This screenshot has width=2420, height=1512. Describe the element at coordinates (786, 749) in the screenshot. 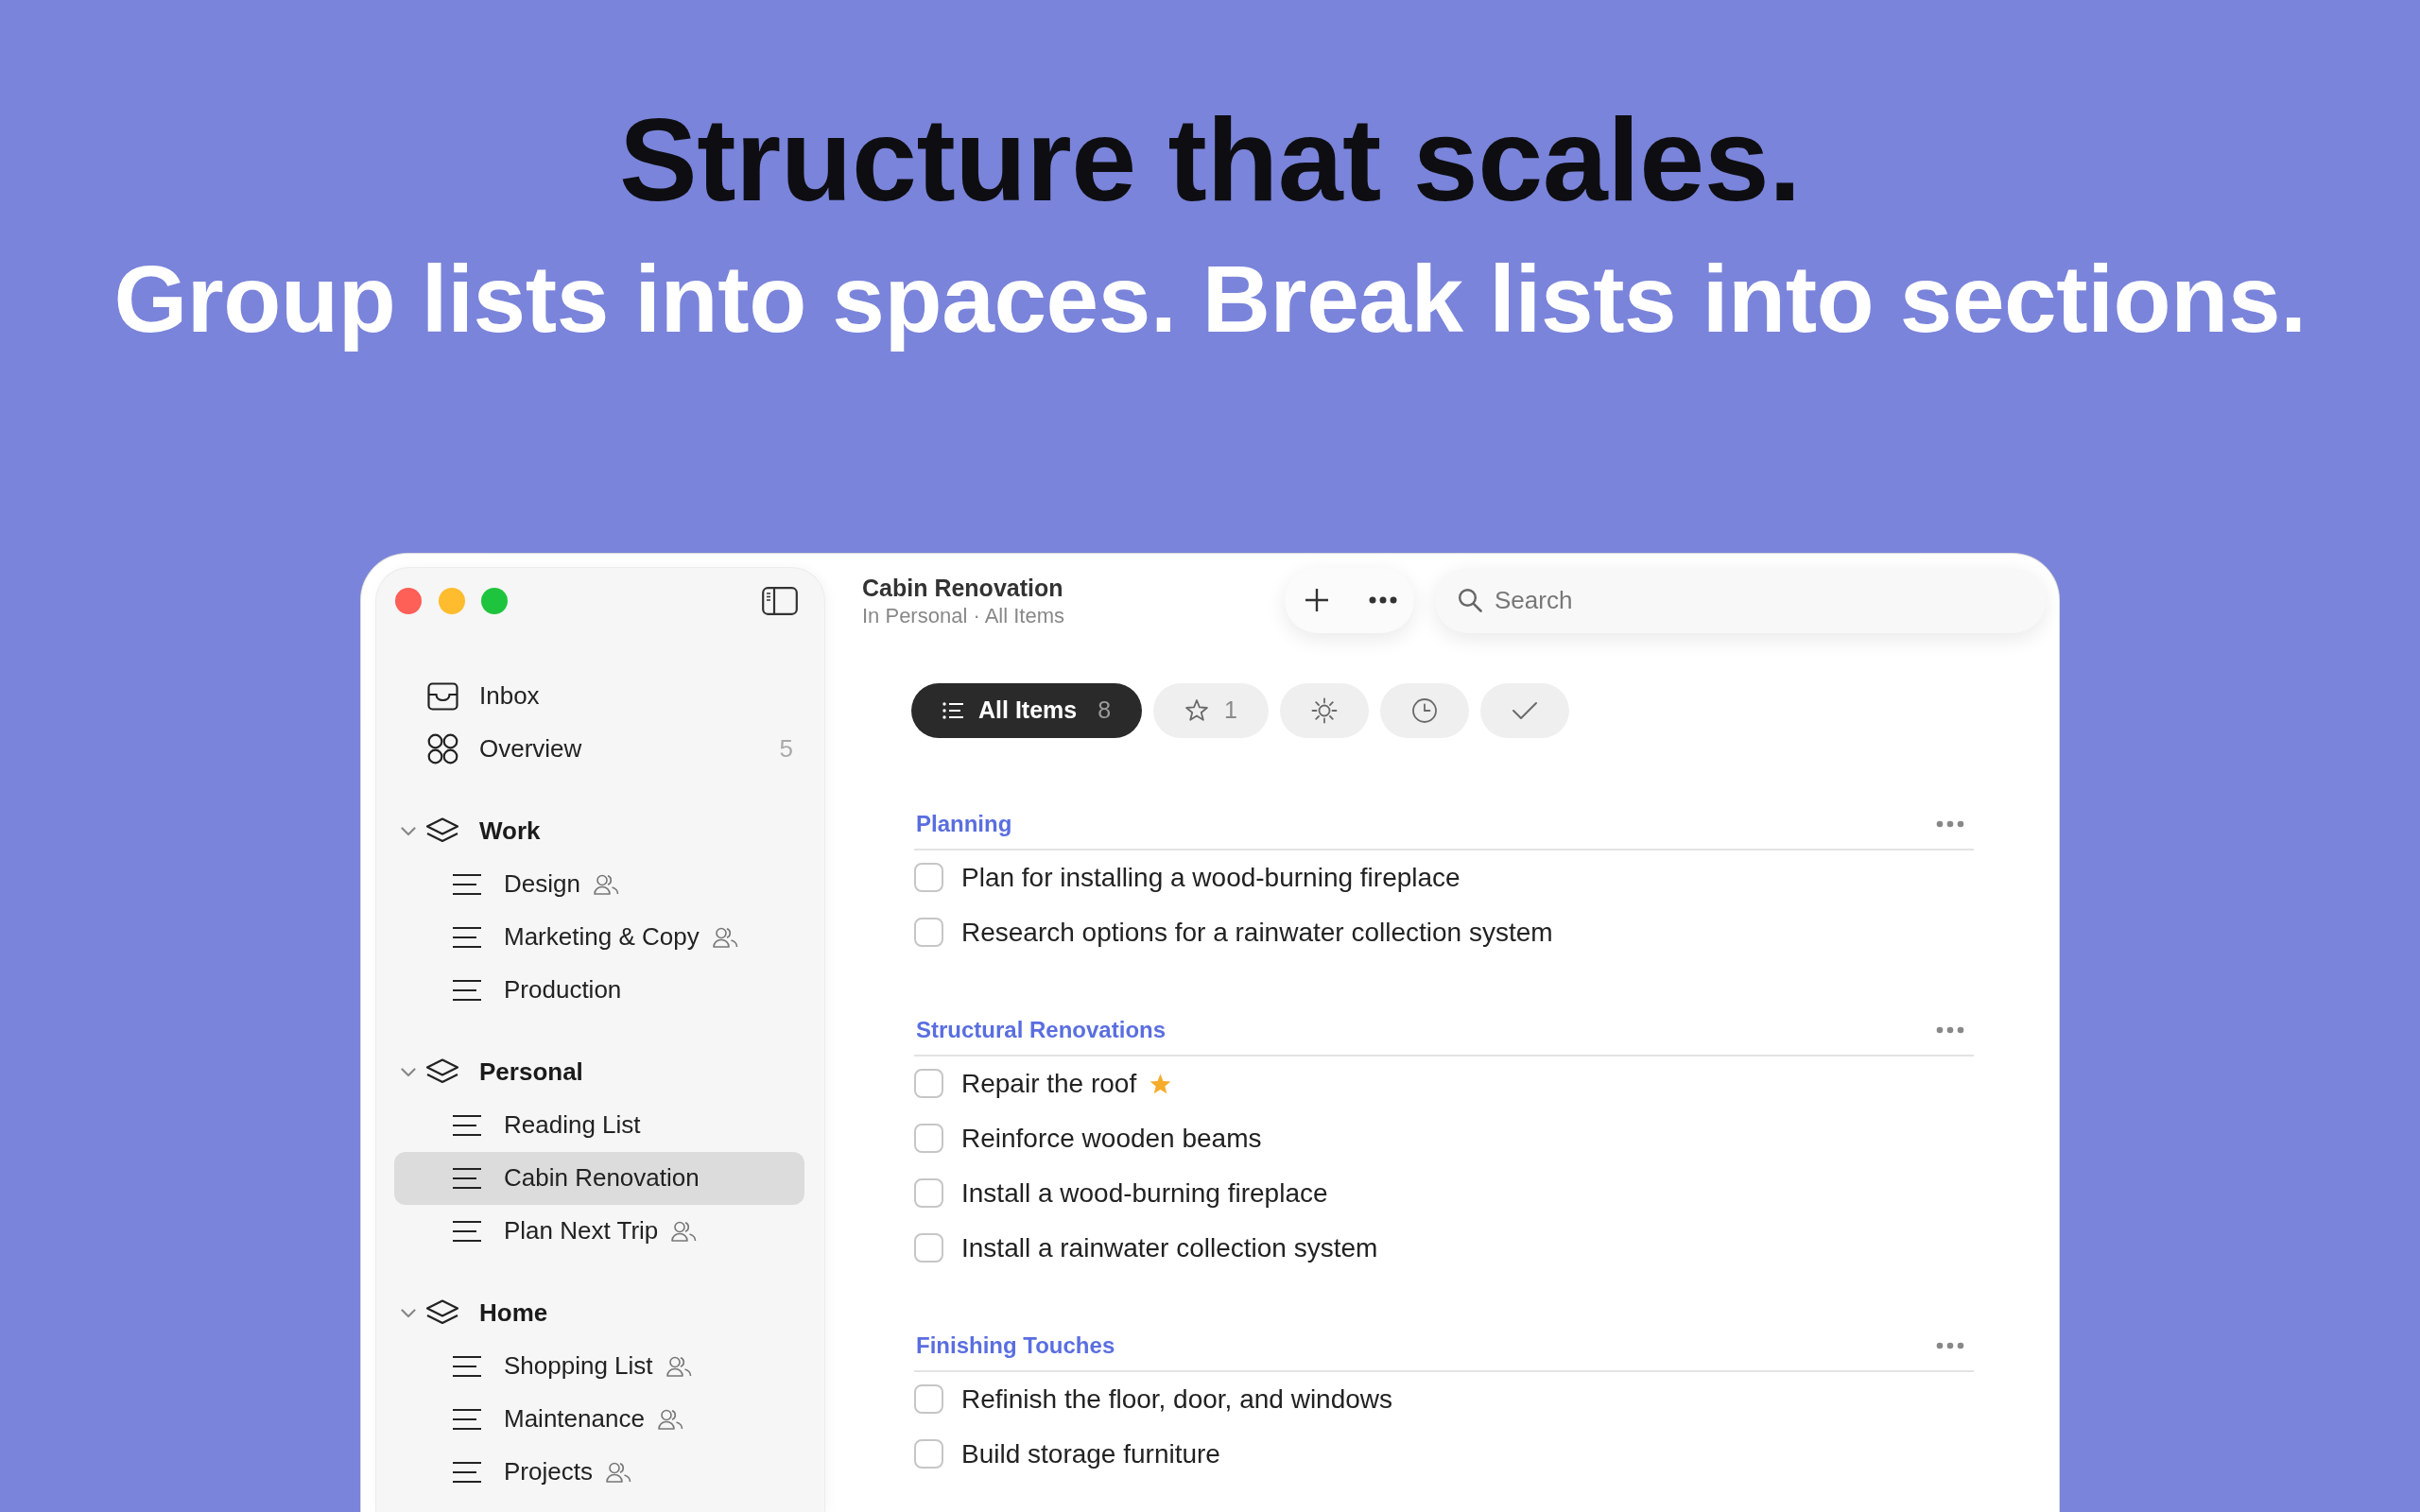

I see `count-label: 5` at that location.